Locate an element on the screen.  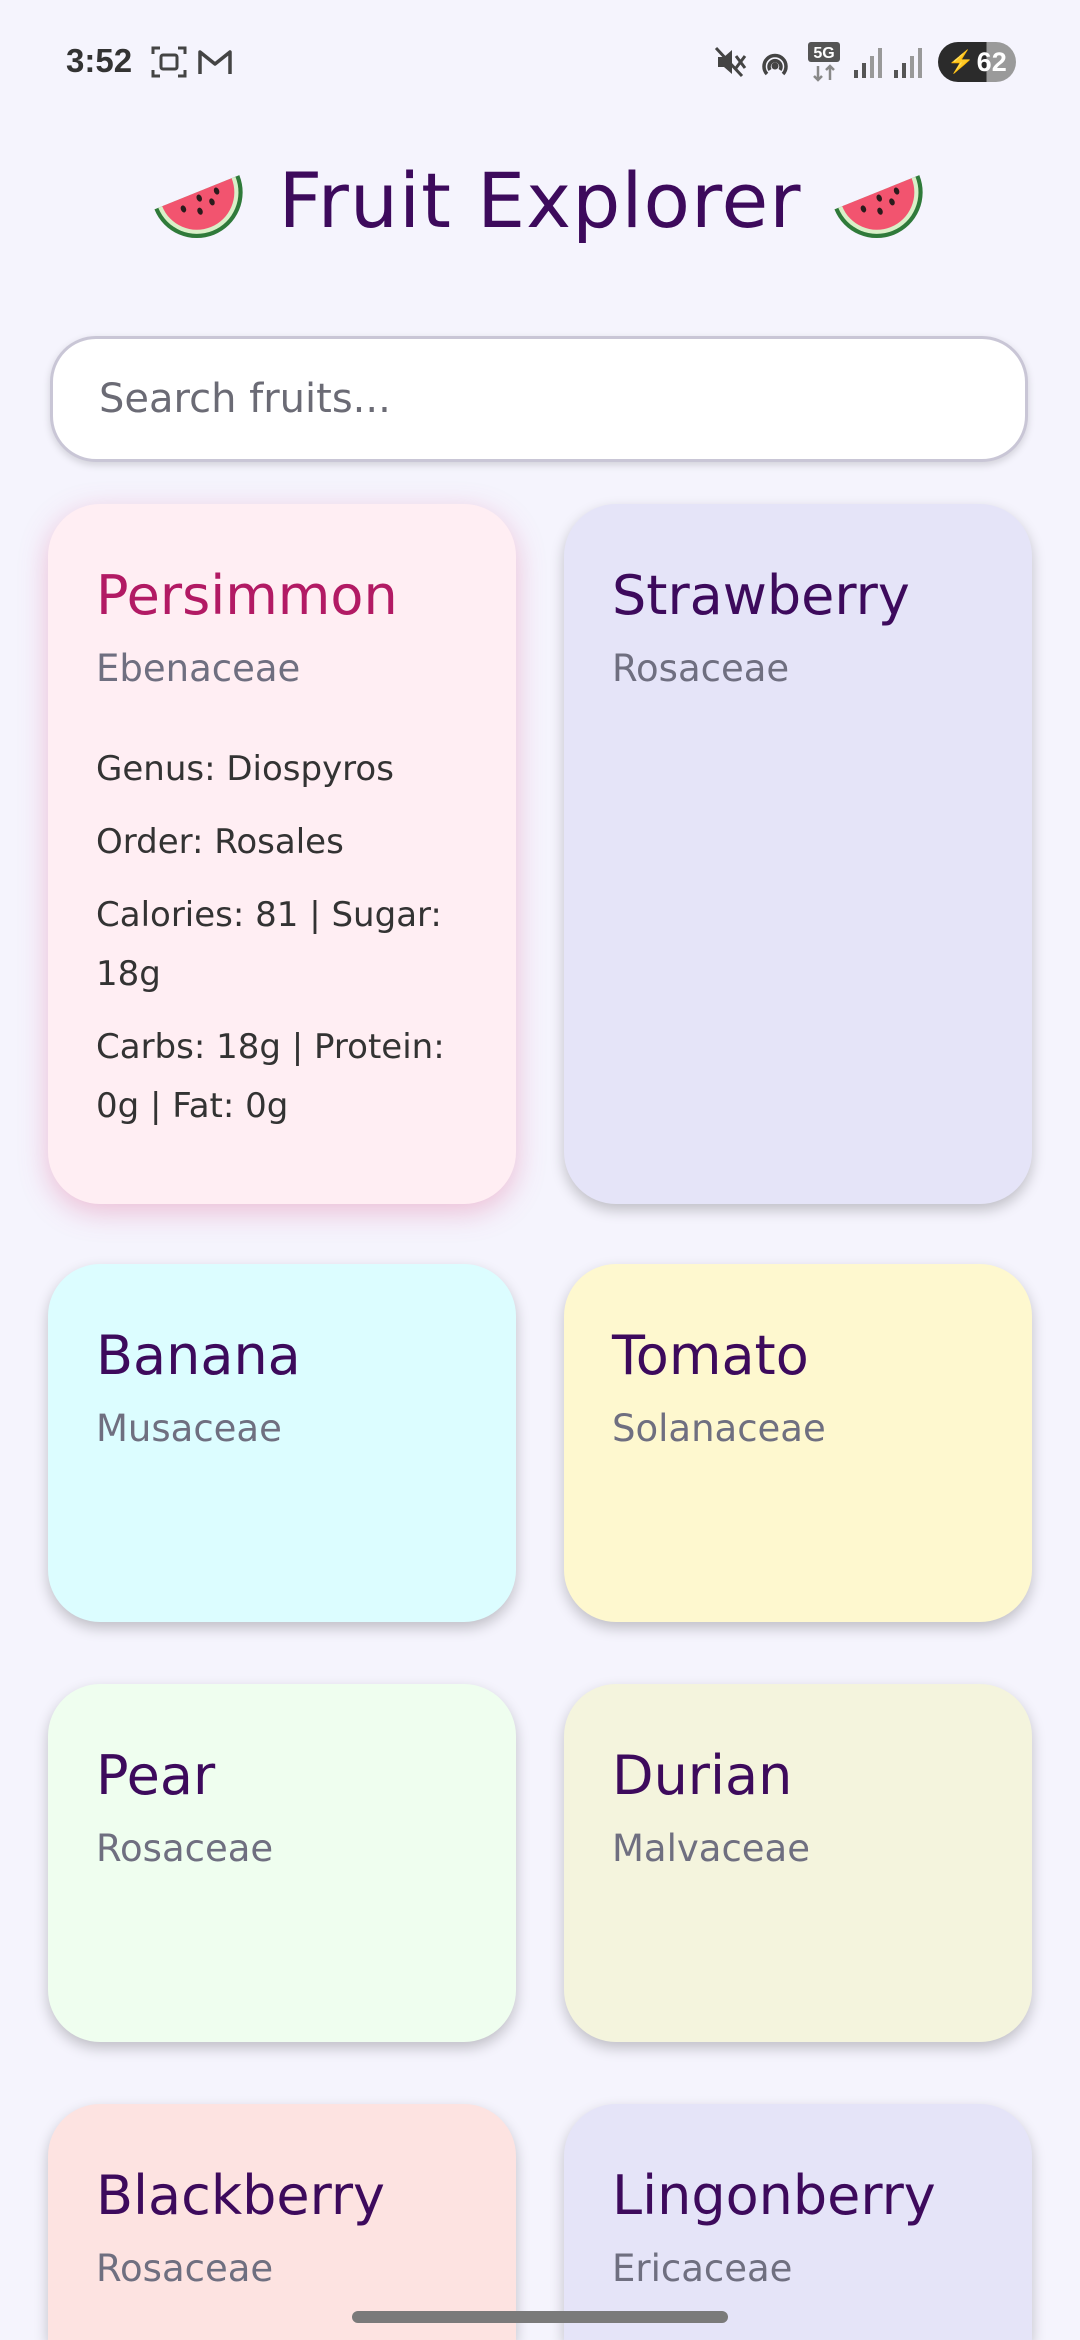
hotspot-icon is located at coordinates (775, 64).